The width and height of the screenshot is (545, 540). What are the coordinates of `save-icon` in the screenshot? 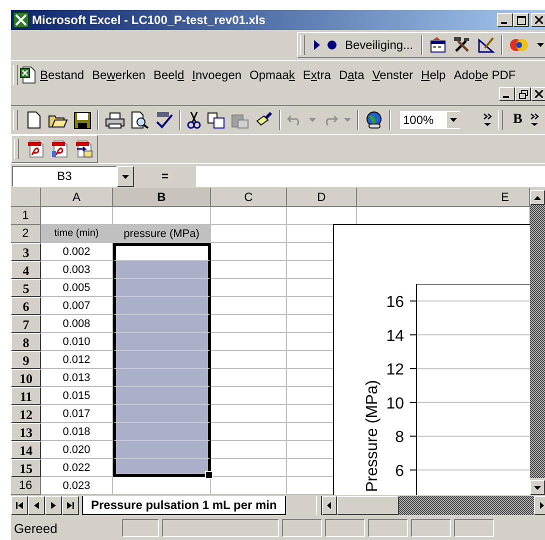 It's located at (82, 120).